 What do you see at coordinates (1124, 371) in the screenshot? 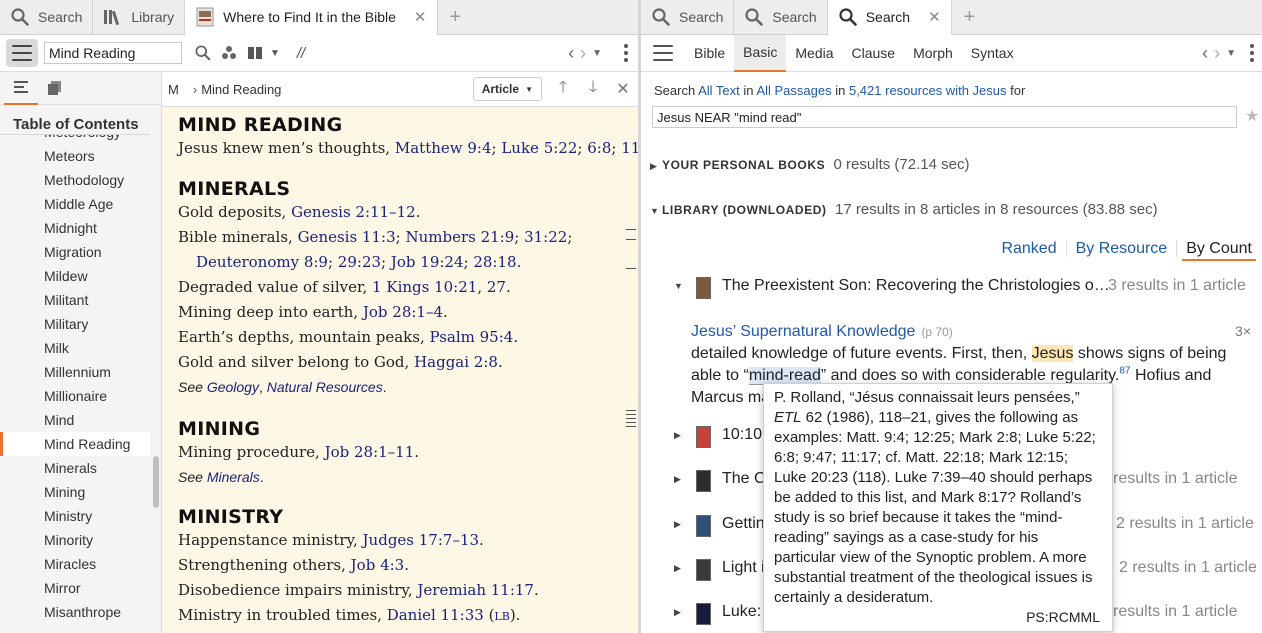
I see `footnote-marker: 87` at bounding box center [1124, 371].